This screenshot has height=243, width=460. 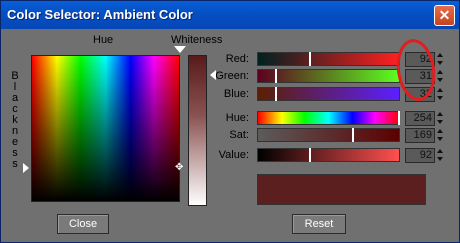 I want to click on sat-slider, so click(x=328, y=135).